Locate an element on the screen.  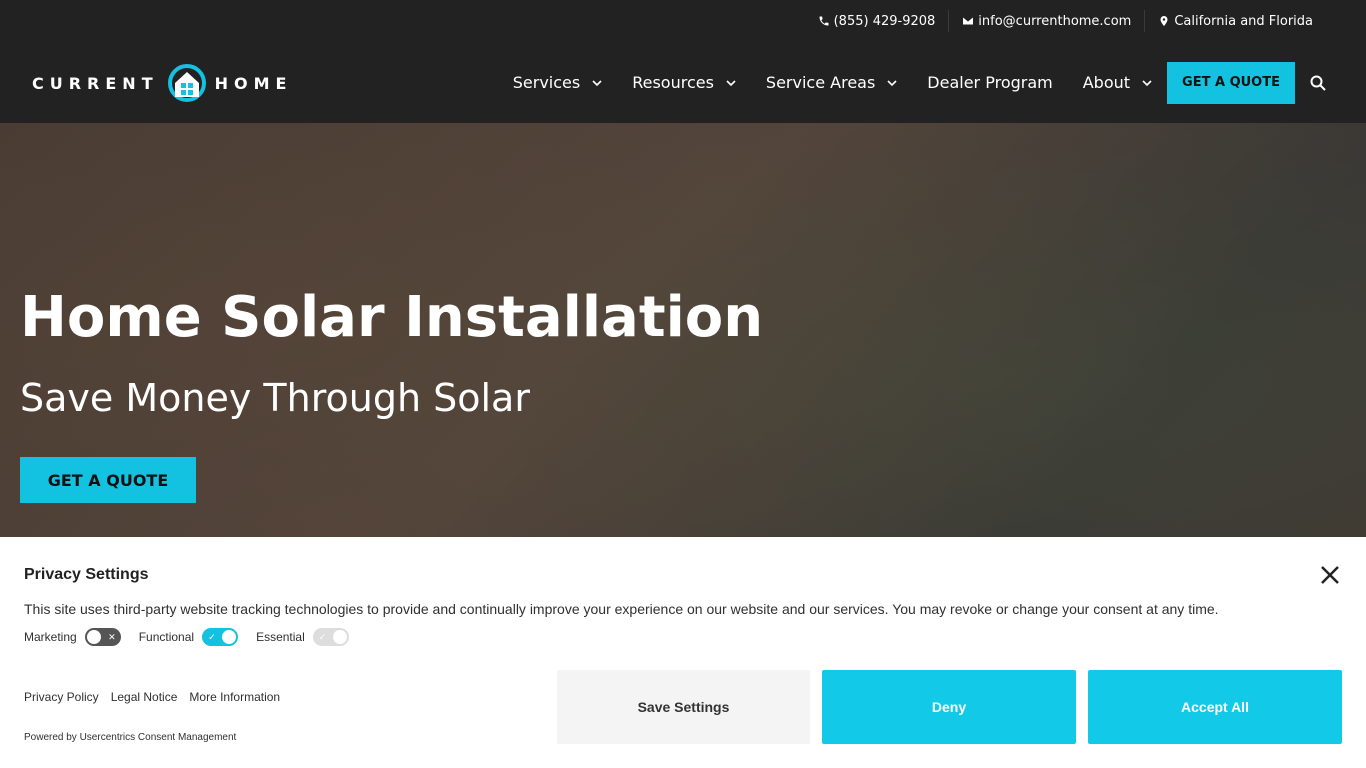
nav-about: About is located at coordinates (1117, 82).